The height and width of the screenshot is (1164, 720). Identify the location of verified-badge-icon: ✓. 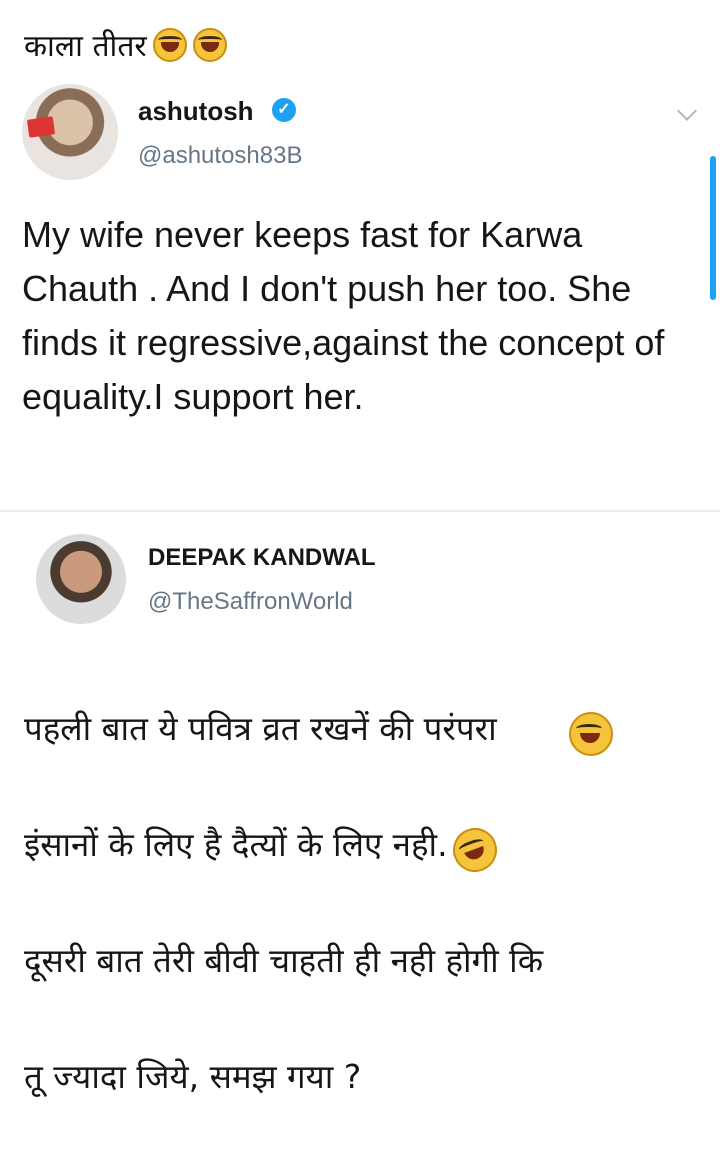
(284, 110).